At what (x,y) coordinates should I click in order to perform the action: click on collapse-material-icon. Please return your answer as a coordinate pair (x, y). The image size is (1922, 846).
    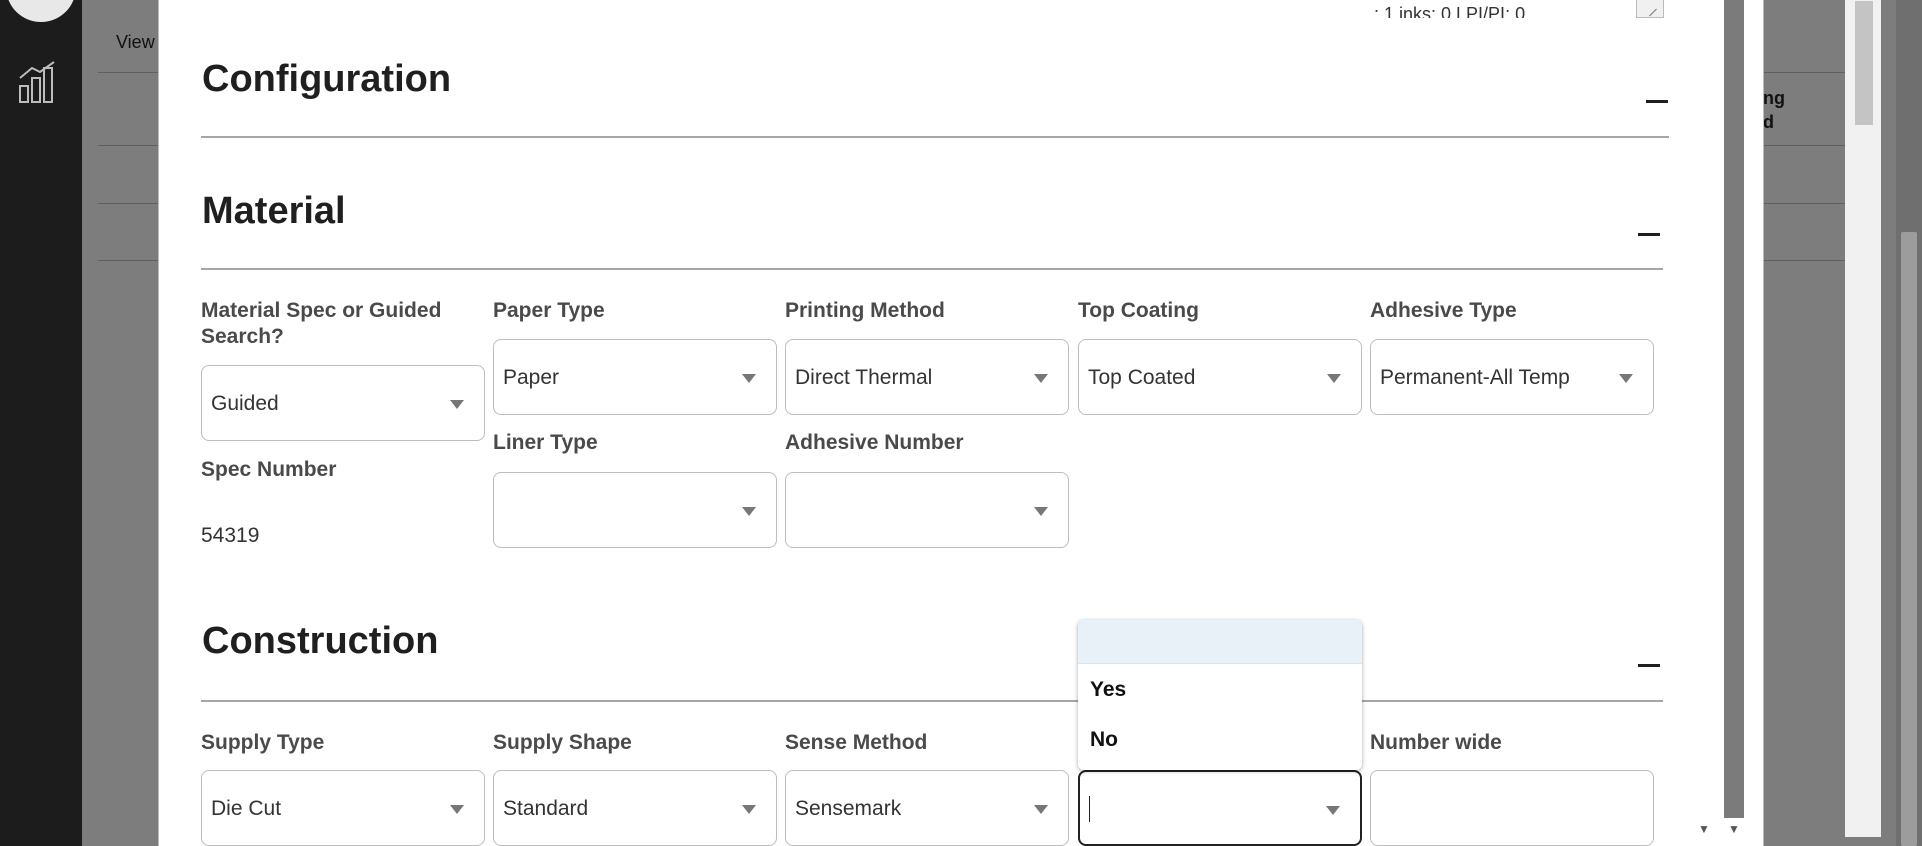
    Looking at the image, I should click on (1649, 234).